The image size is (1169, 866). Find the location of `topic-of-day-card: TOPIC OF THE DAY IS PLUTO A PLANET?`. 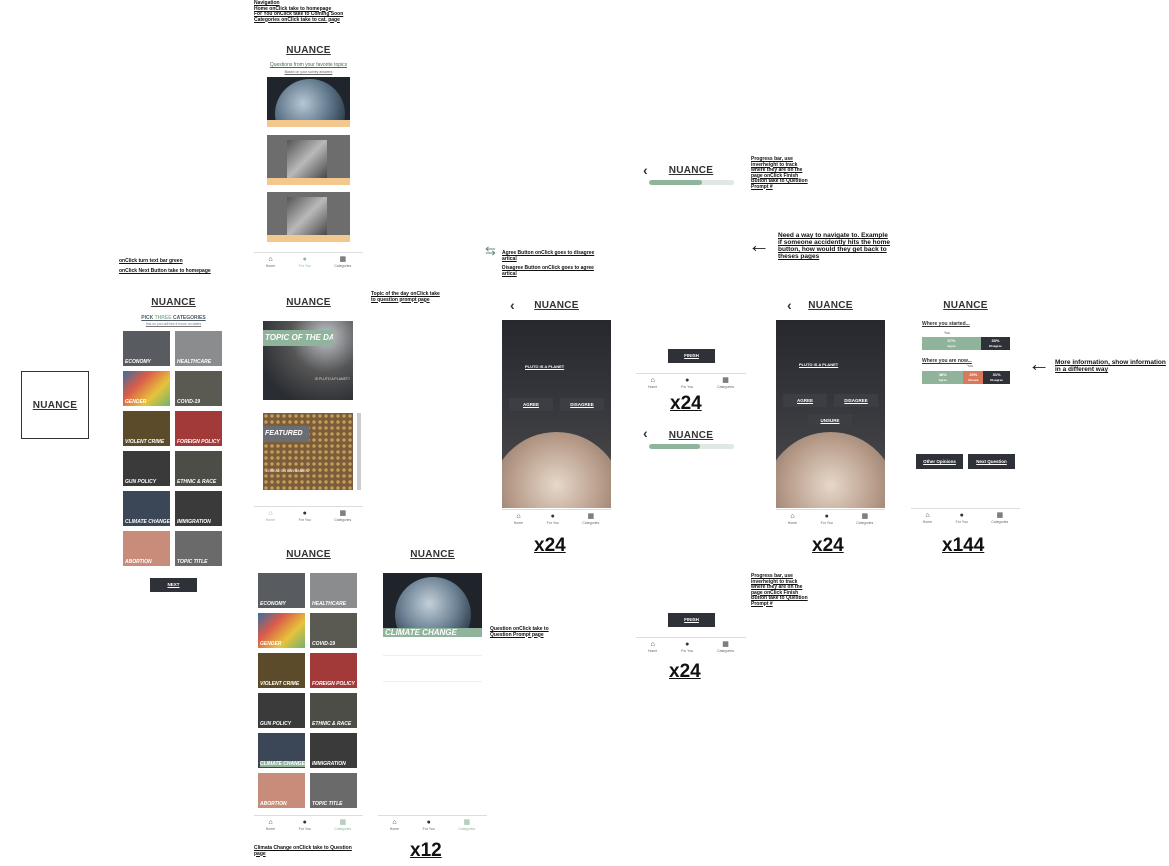

topic-of-day-card: TOPIC OF THE DAY IS PLUTO A PLANET? is located at coordinates (308, 360).